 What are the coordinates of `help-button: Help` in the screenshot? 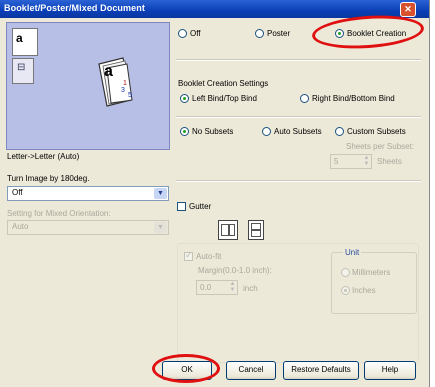 It's located at (390, 370).